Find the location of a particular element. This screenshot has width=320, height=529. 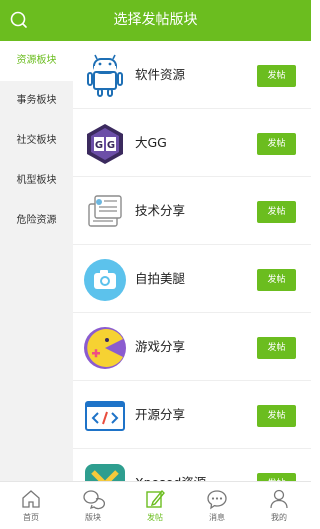

section-name: 大GG is located at coordinates (151, 142).